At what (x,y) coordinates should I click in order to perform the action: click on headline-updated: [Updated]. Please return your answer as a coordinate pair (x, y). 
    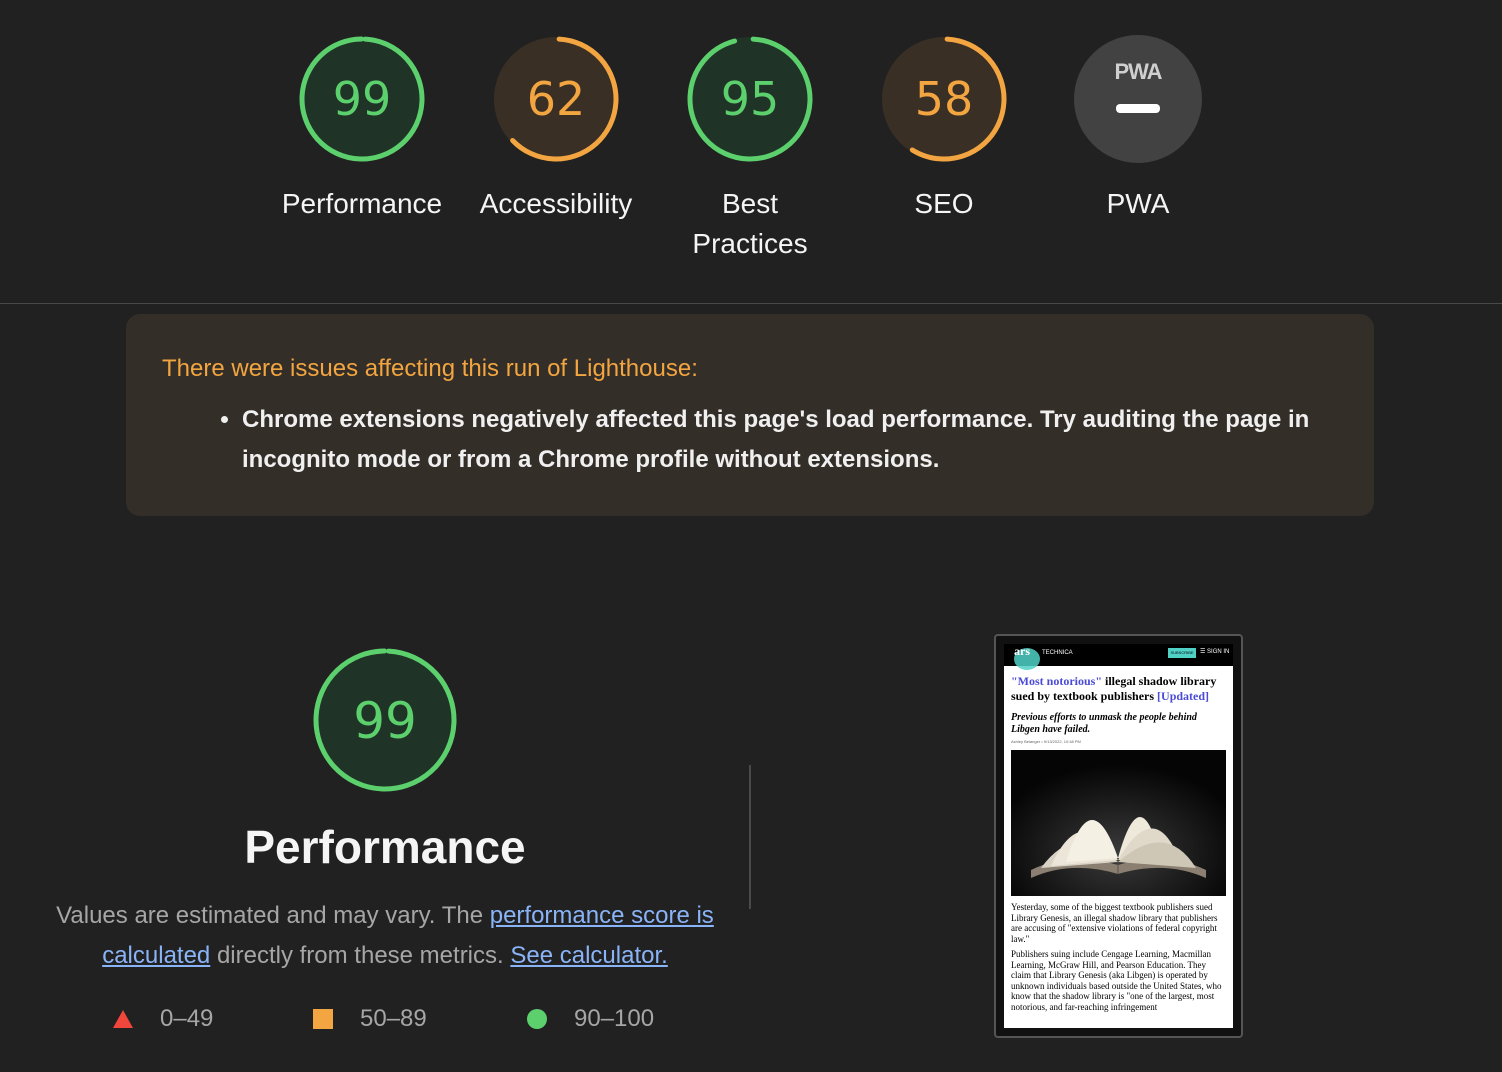
    Looking at the image, I should click on (1183, 696).